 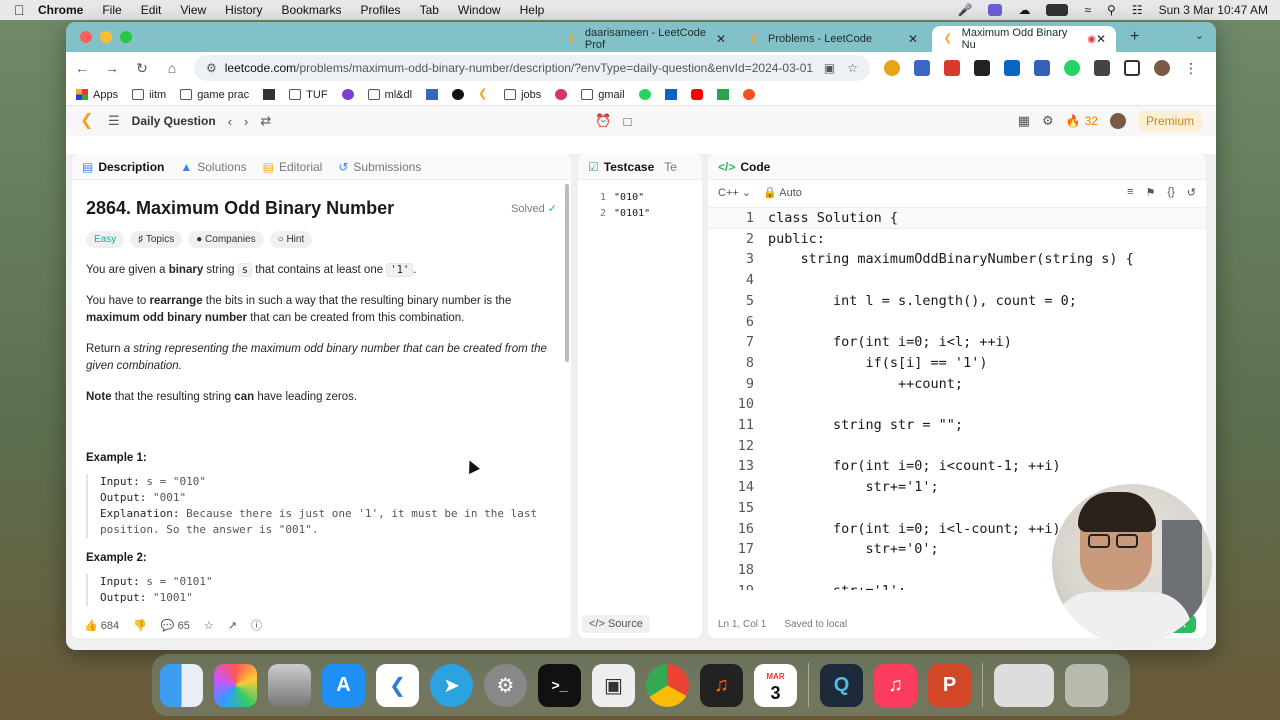 What do you see at coordinates (833, 39) in the screenshot?
I see `browser-tab-problems: ❮ Problems - LeetCode ✕` at bounding box center [833, 39].